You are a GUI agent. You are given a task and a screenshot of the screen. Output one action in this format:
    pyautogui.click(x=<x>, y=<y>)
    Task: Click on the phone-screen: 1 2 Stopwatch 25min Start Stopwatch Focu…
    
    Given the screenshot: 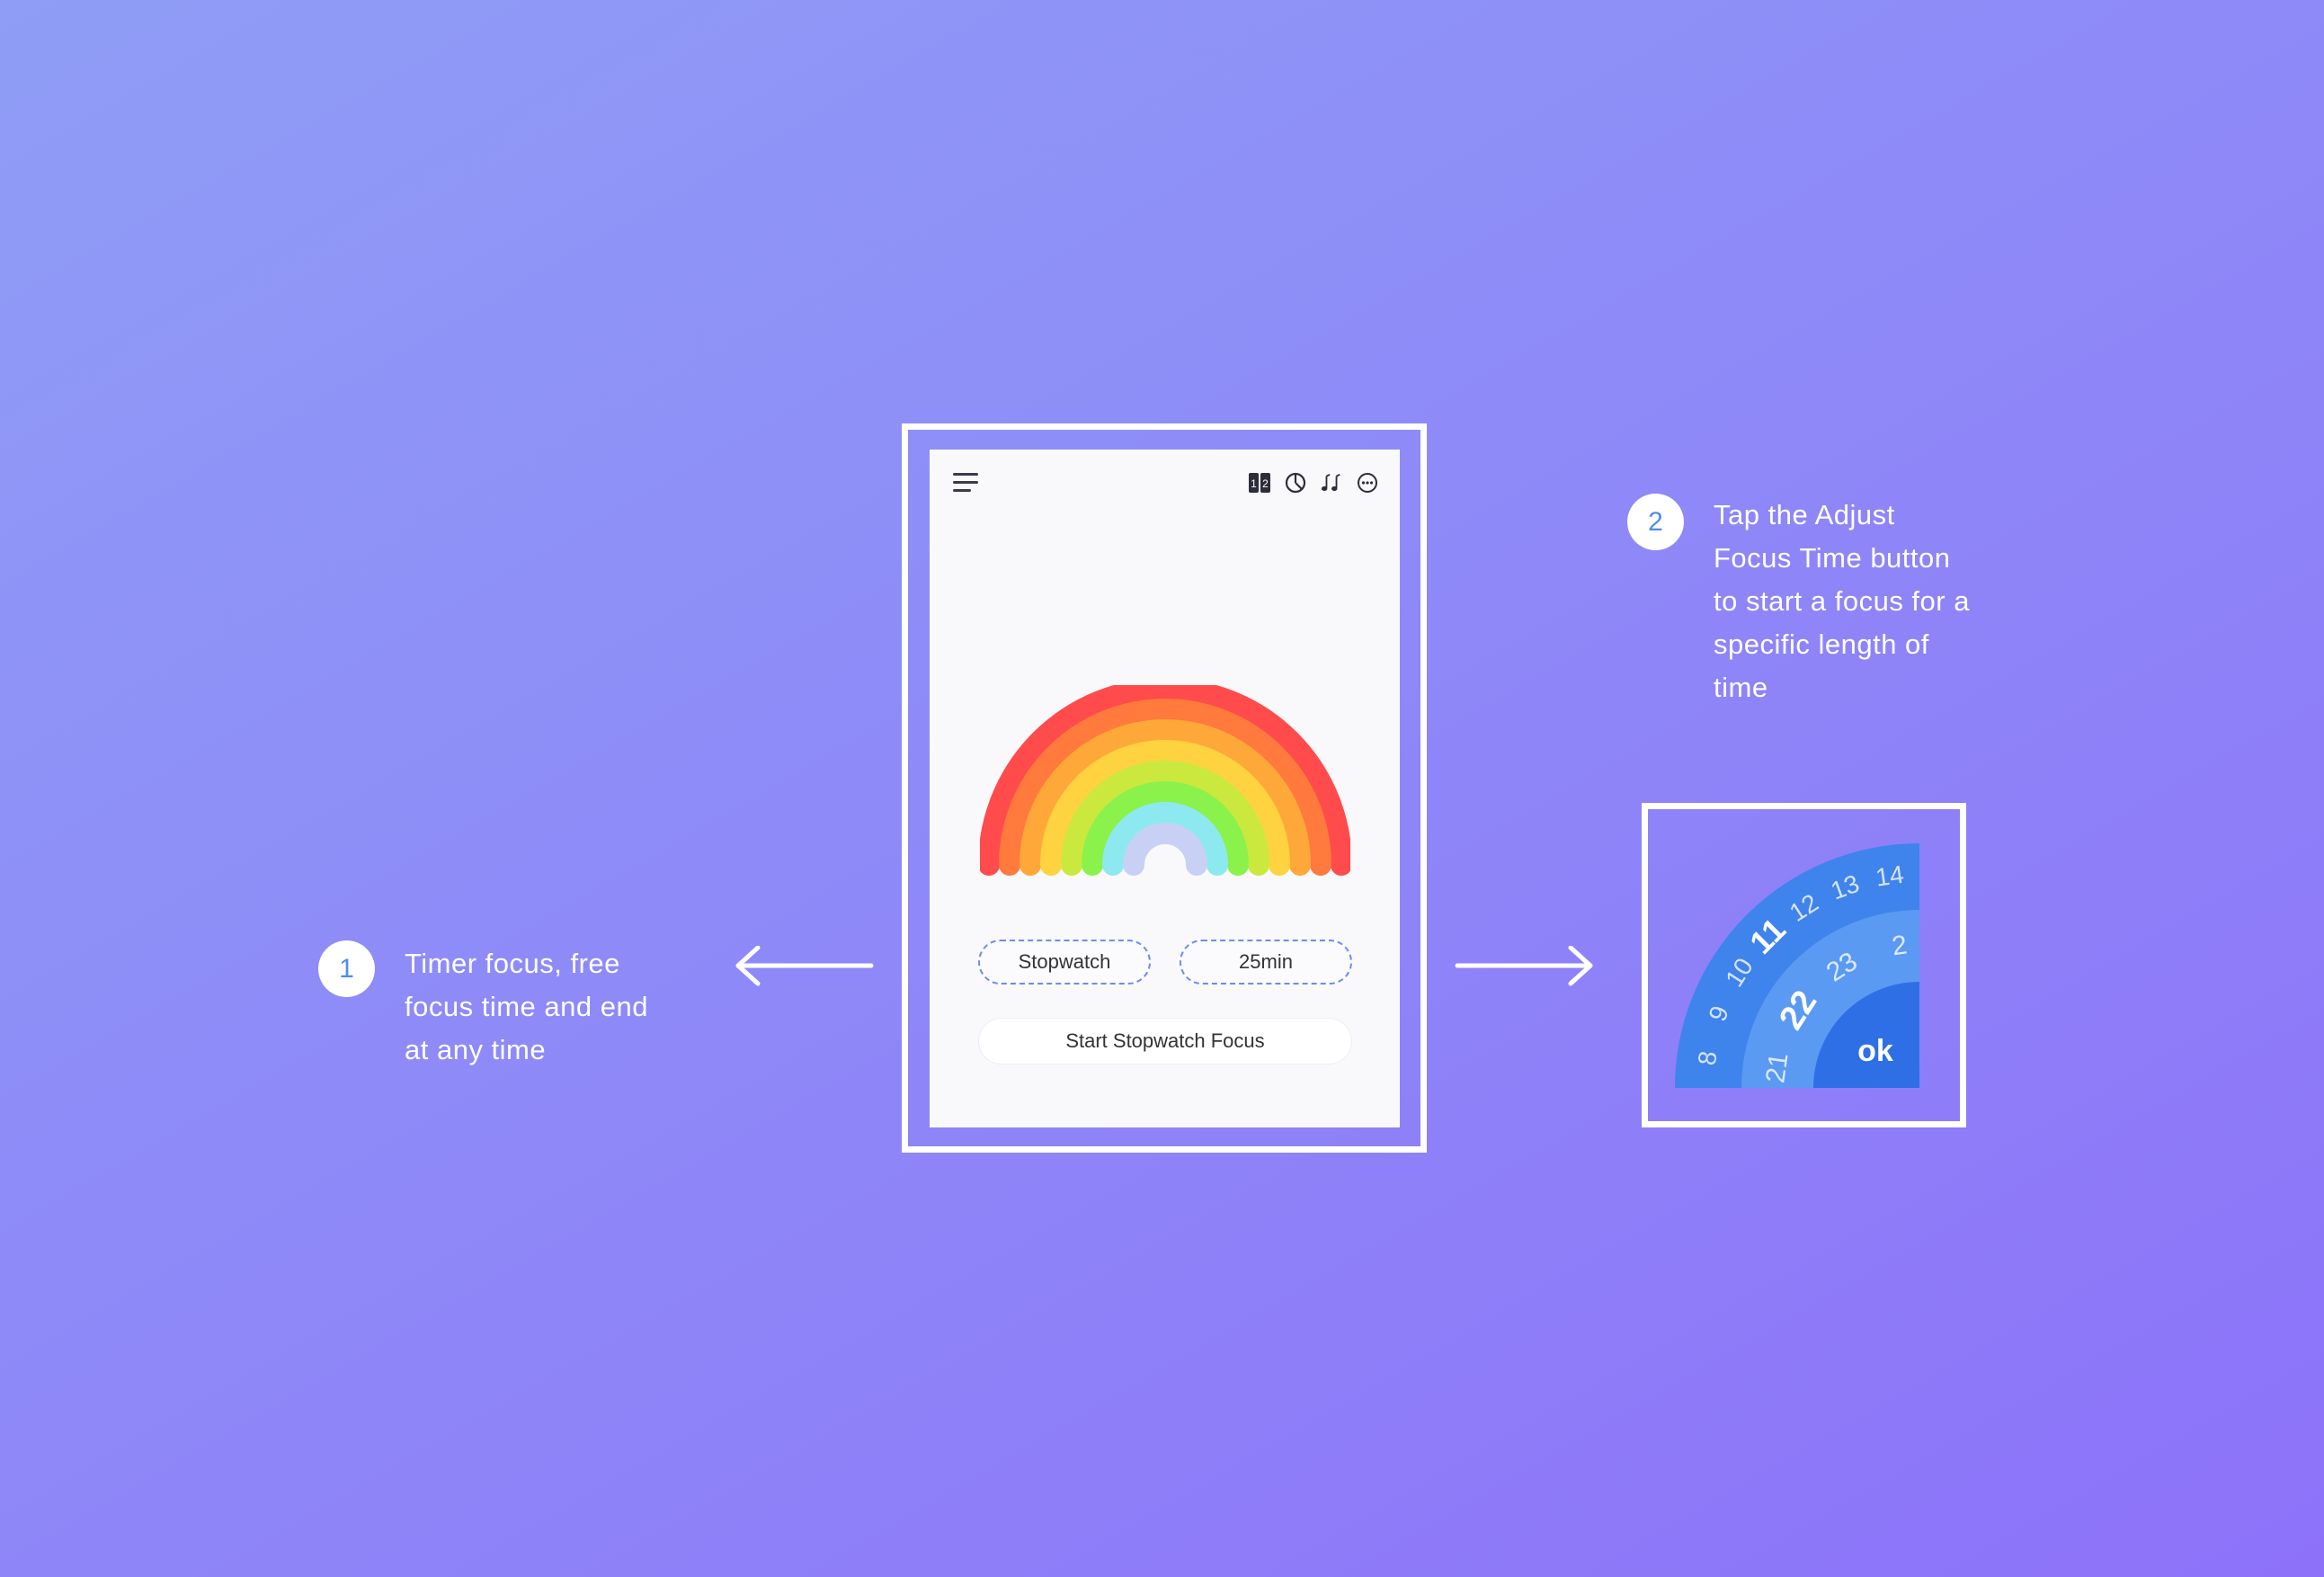 What is the action you would take?
    pyautogui.click(x=1165, y=789)
    